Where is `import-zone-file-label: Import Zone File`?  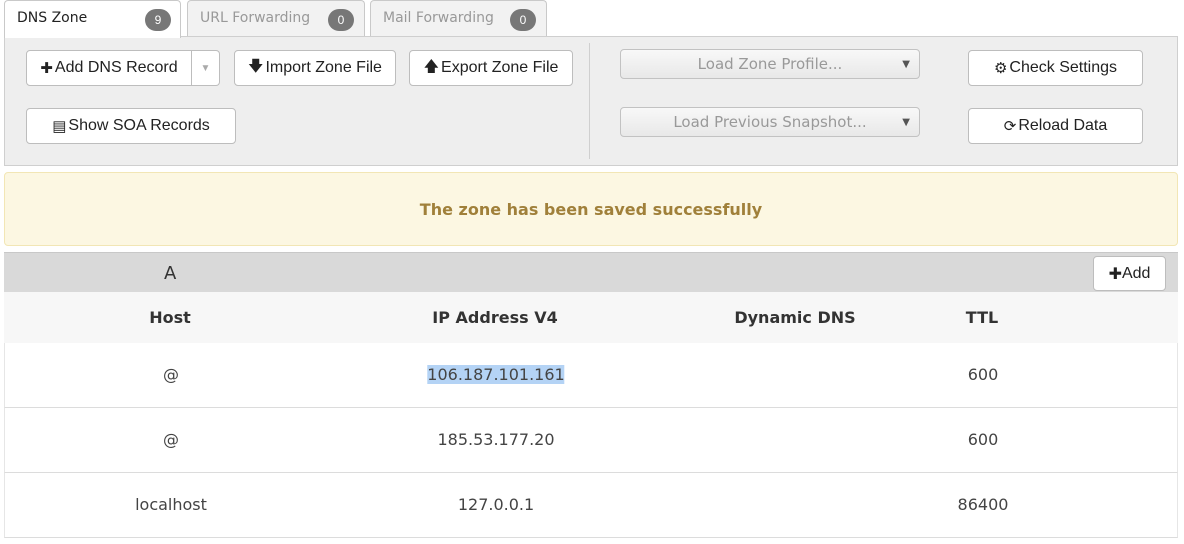
import-zone-file-label: Import Zone File is located at coordinates (323, 67).